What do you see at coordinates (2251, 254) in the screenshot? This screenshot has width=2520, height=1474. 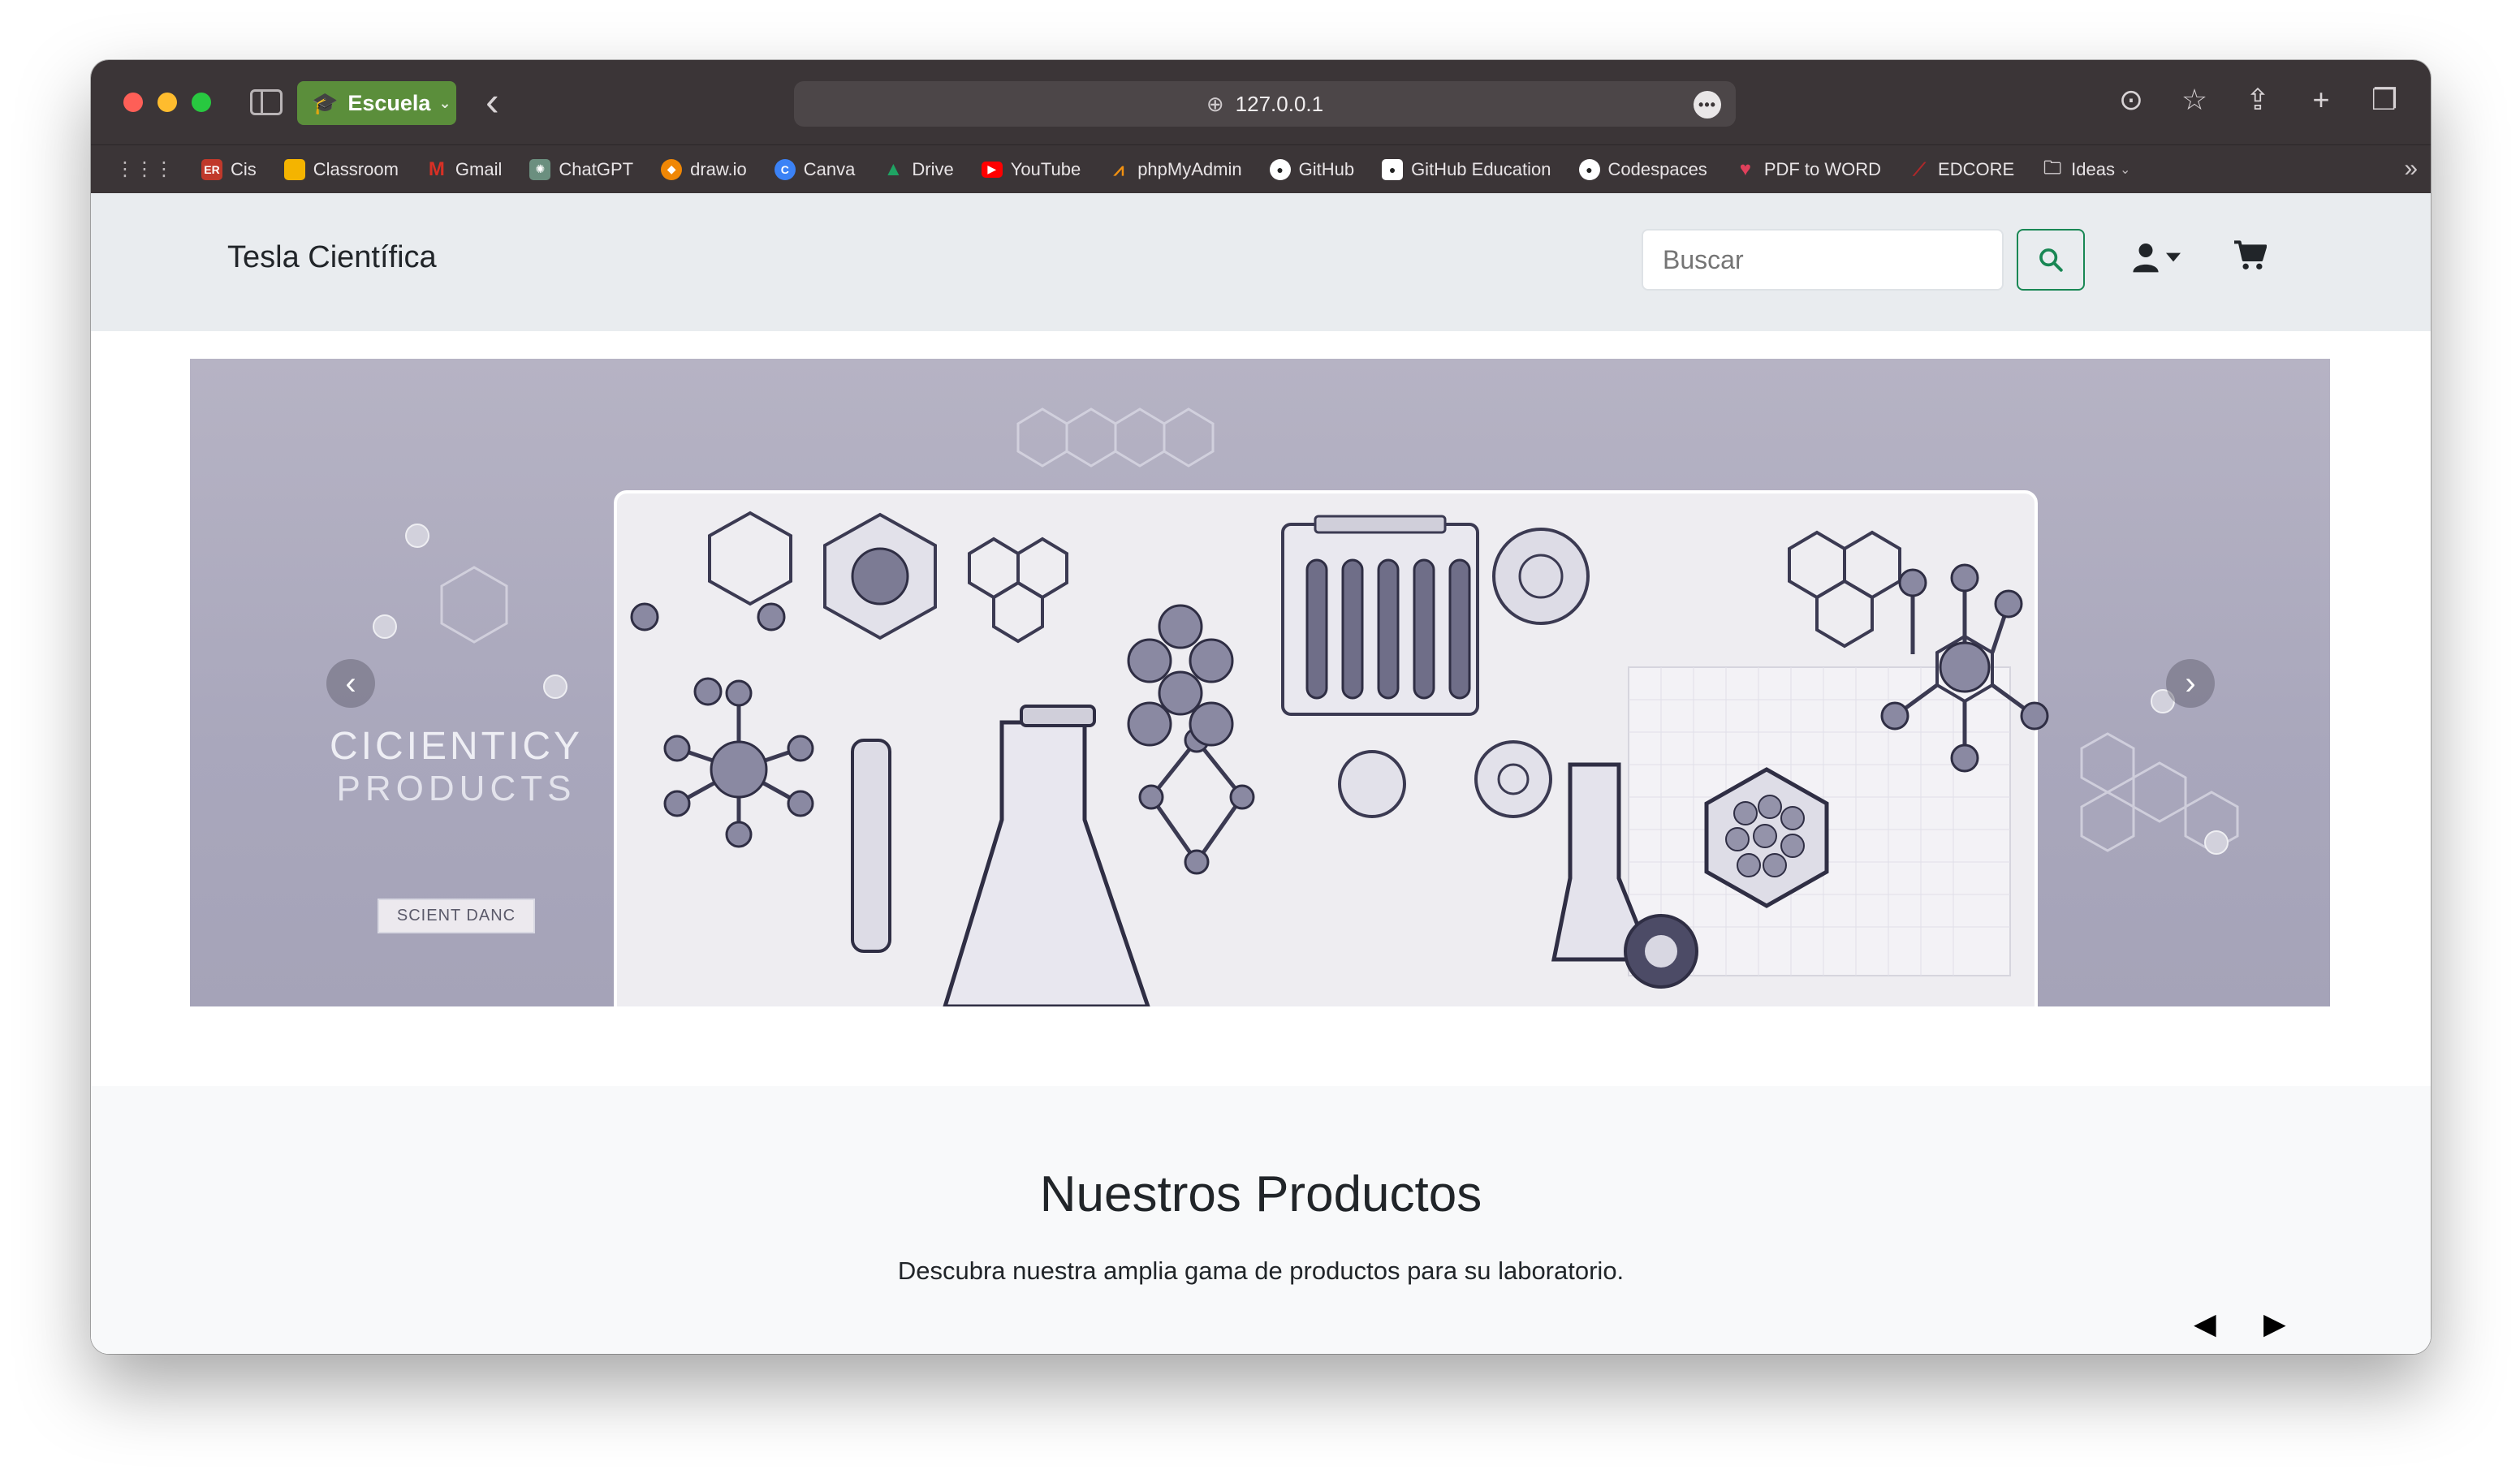 I see `cart-icon` at bounding box center [2251, 254].